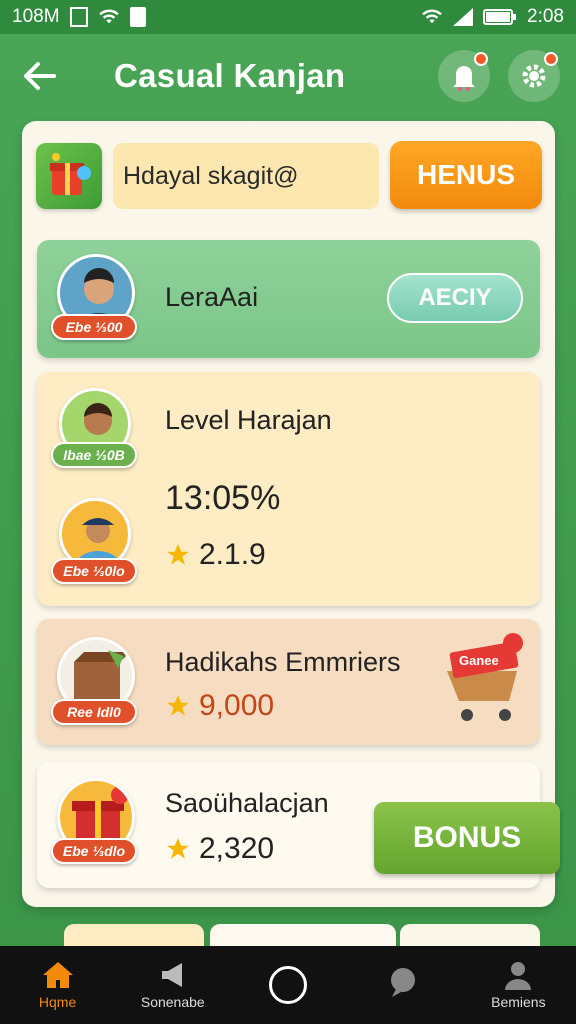 Image resolution: width=576 pixels, height=1024 pixels. I want to click on cell-signal-icon, so click(463, 17).